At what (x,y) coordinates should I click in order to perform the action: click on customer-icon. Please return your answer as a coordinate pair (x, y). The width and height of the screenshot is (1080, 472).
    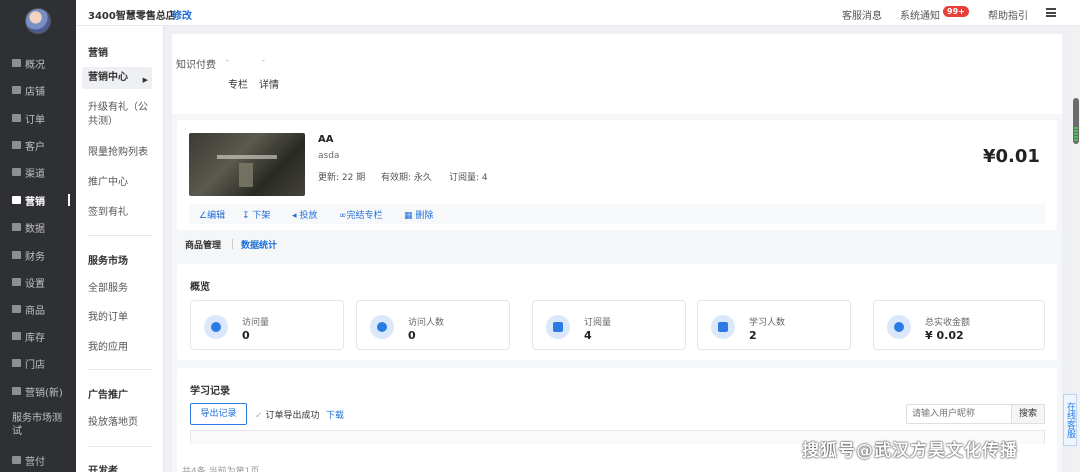
    Looking at the image, I should click on (16, 145).